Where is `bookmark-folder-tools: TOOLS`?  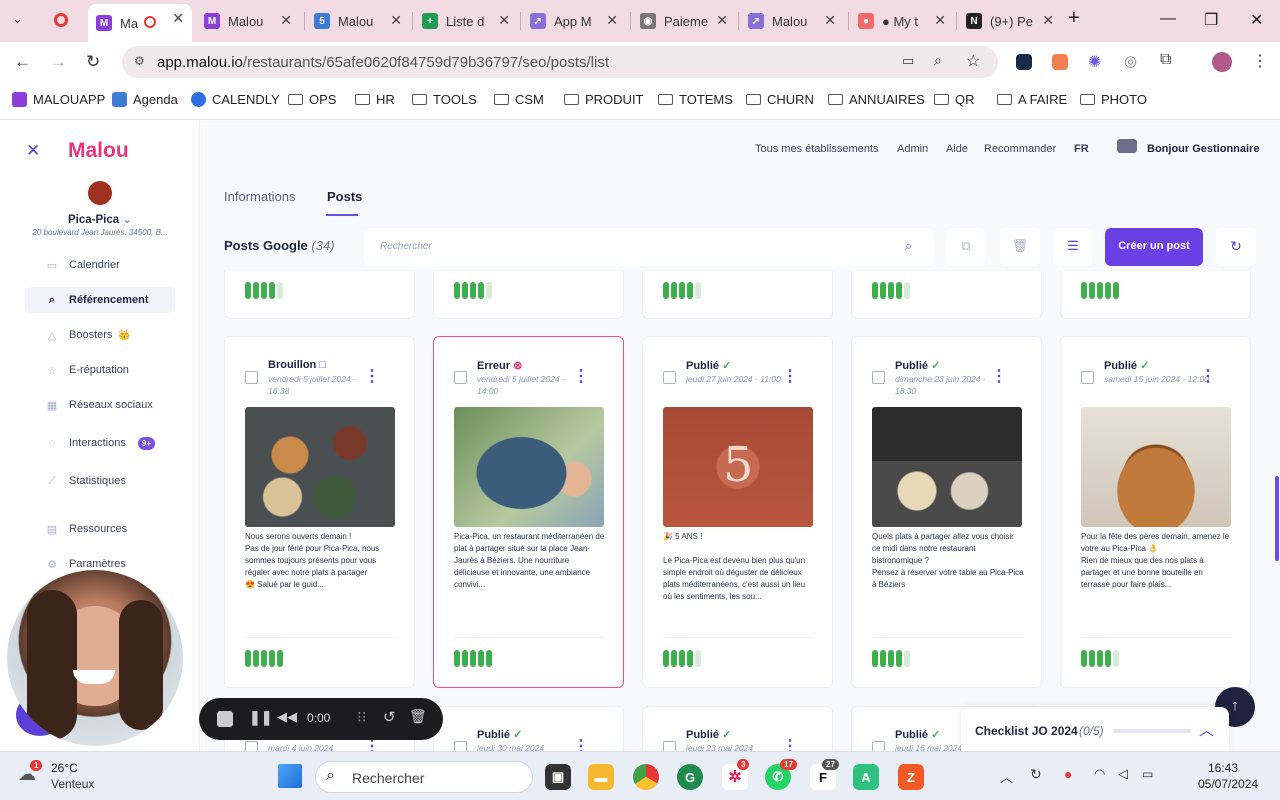 bookmark-folder-tools: TOOLS is located at coordinates (444, 99).